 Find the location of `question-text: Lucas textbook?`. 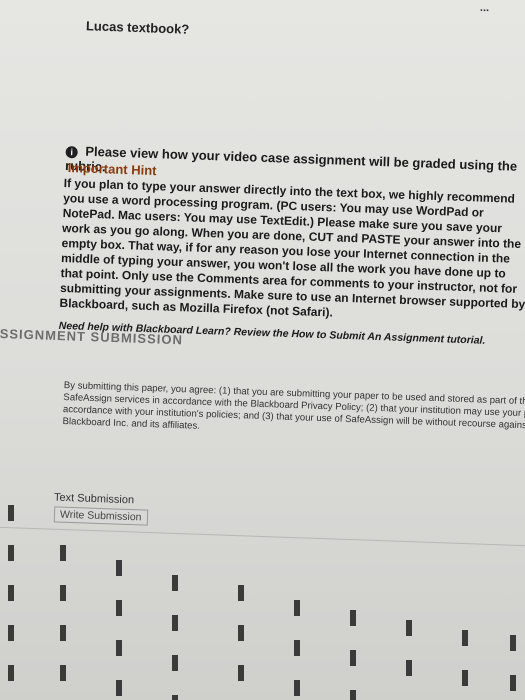

question-text: Lucas textbook? is located at coordinates (137, 27).